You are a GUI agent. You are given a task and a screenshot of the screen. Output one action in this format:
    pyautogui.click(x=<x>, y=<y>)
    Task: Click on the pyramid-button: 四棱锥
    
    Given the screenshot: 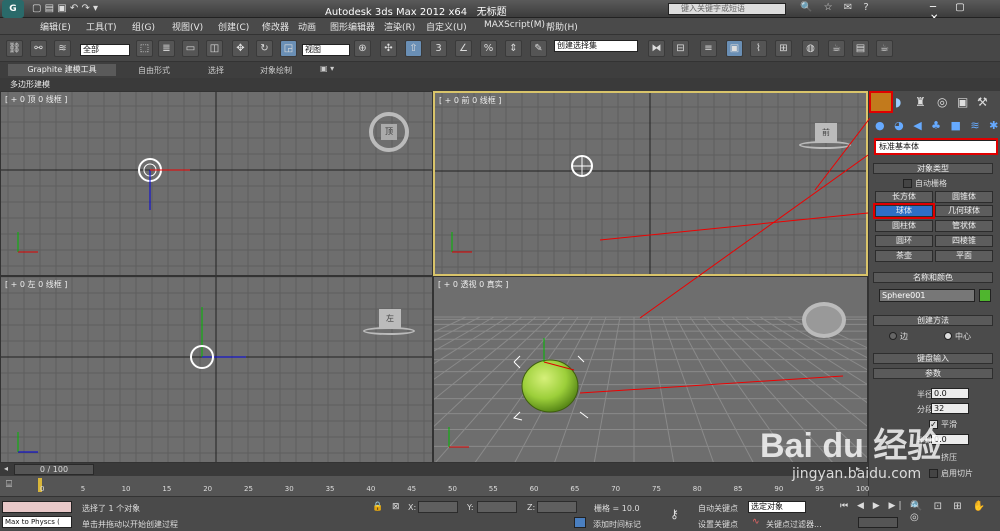 What is the action you would take?
    pyautogui.click(x=964, y=241)
    